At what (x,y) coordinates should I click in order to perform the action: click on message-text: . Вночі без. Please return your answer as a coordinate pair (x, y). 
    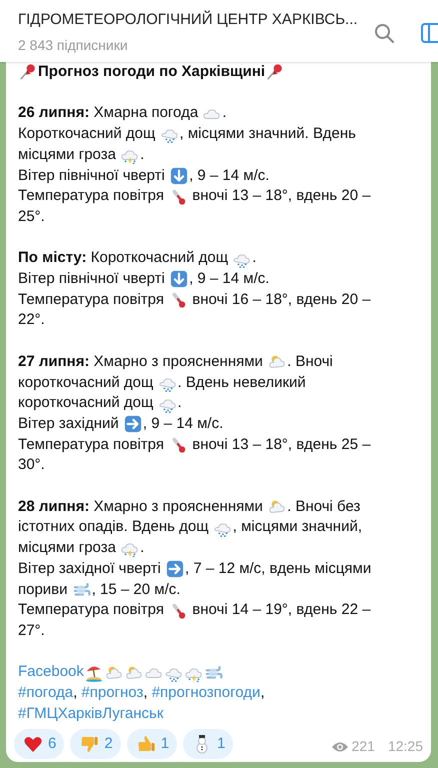
    Looking at the image, I should click on (323, 506).